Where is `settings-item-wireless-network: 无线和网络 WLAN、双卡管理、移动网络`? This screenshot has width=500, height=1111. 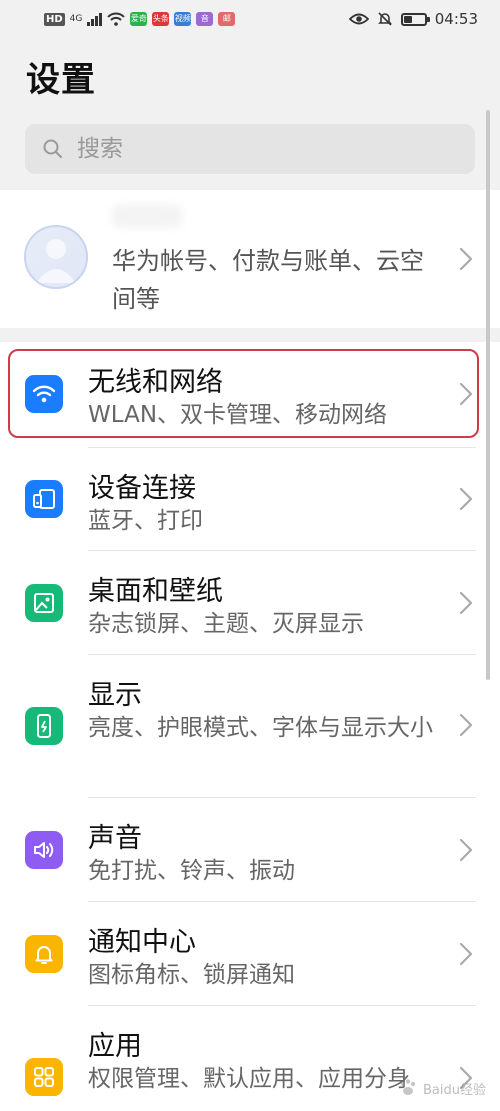 settings-item-wireless-network: 无线和网络 WLAN、双卡管理、移动网络 is located at coordinates (250, 395).